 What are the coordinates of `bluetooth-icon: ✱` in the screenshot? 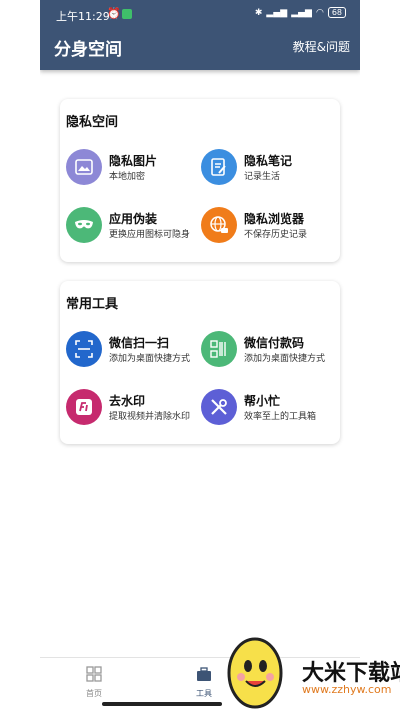 It's located at (258, 12).